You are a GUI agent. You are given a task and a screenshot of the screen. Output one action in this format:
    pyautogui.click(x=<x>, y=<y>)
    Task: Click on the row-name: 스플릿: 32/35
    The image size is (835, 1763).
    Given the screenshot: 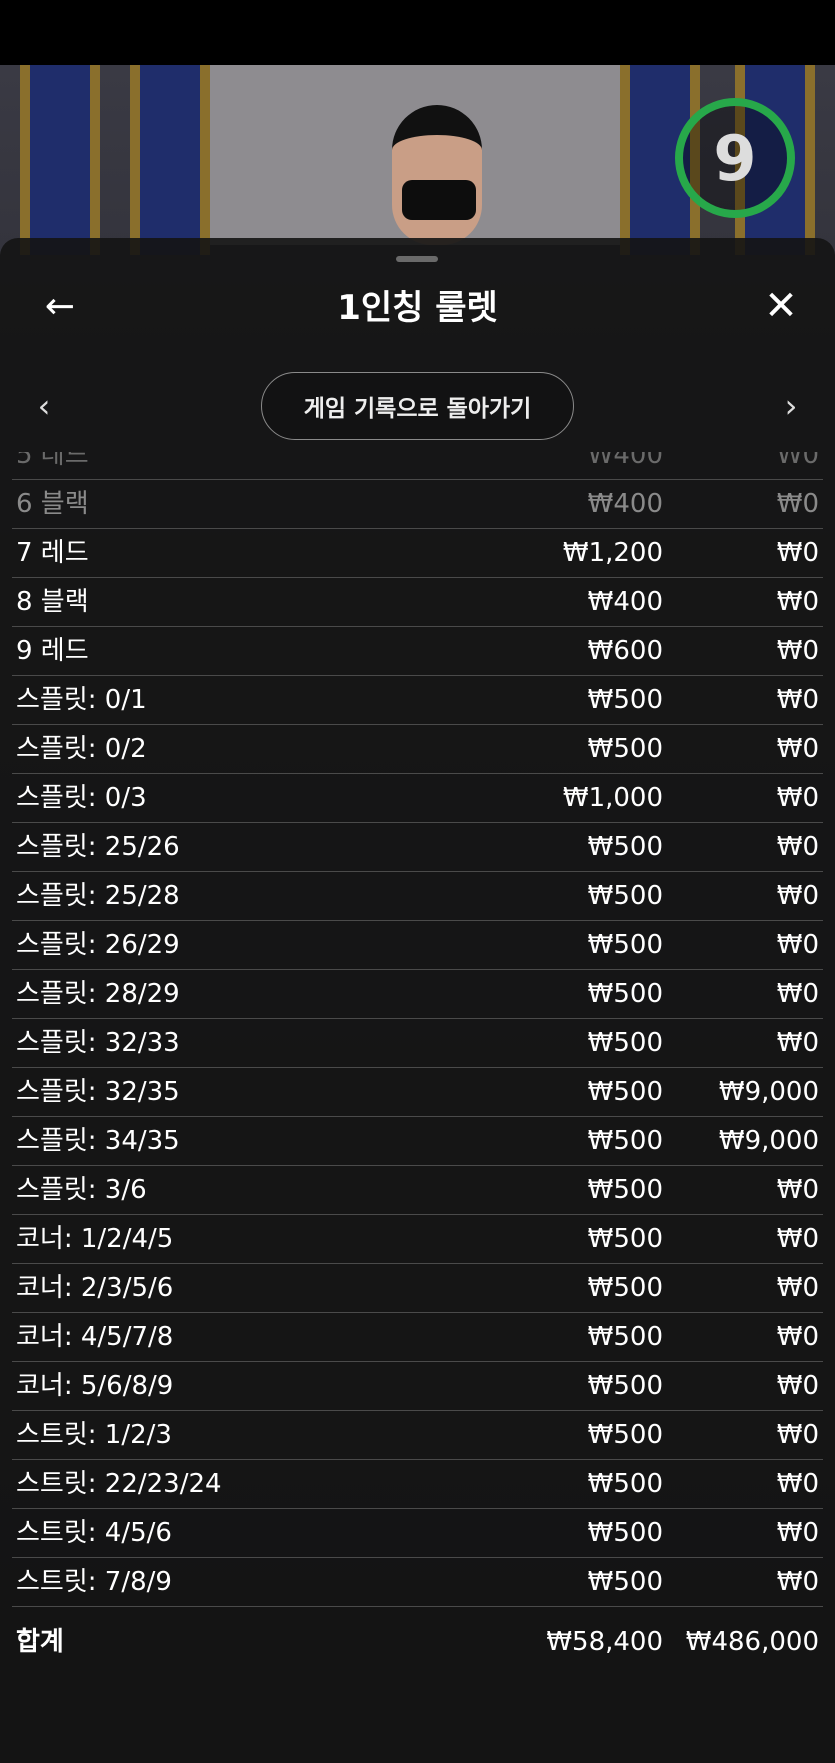 What is the action you would take?
    pyautogui.click(x=98, y=1092)
    